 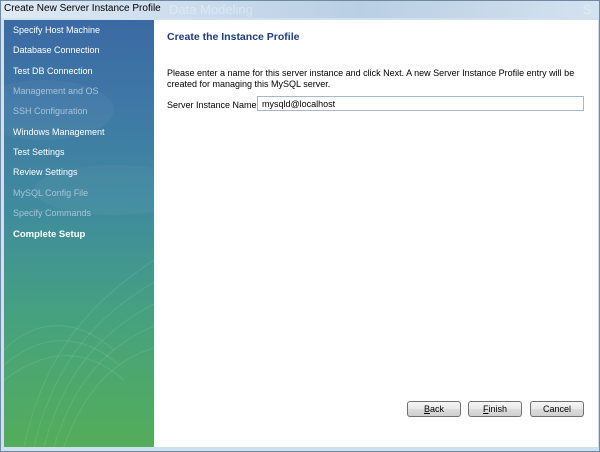 I want to click on sidebar-item-specify-host-machine: Specify Host Machine, so click(x=57, y=30).